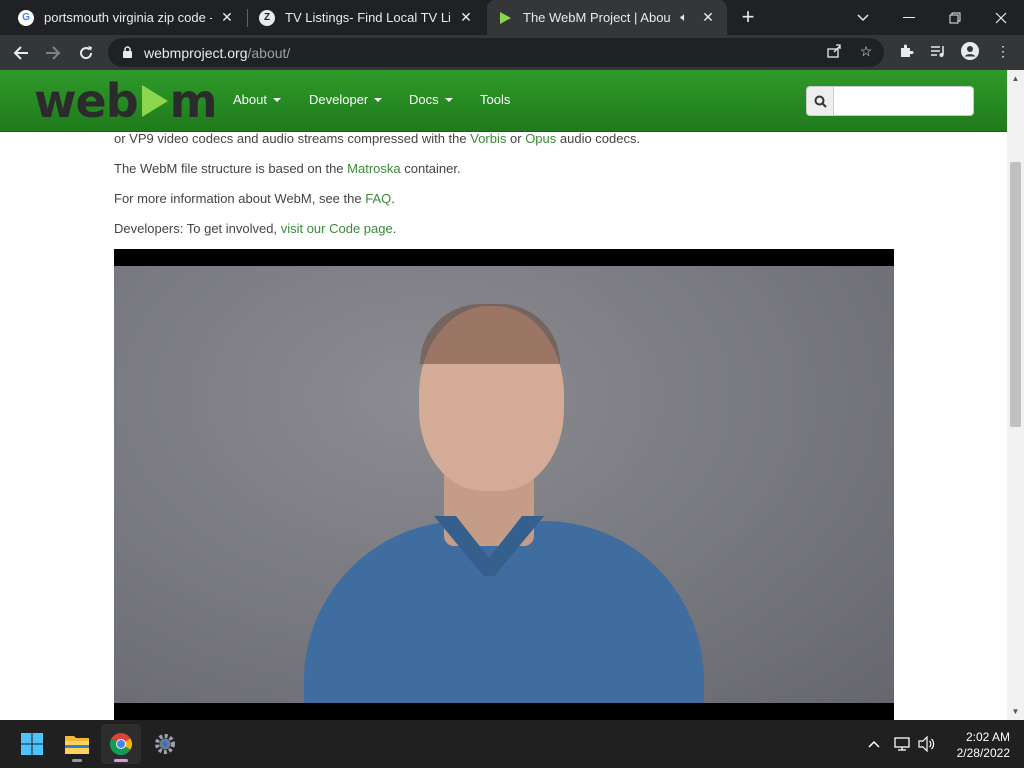 The image size is (1024, 768). I want to click on text: The WebM file structure is based on the, so click(231, 168).